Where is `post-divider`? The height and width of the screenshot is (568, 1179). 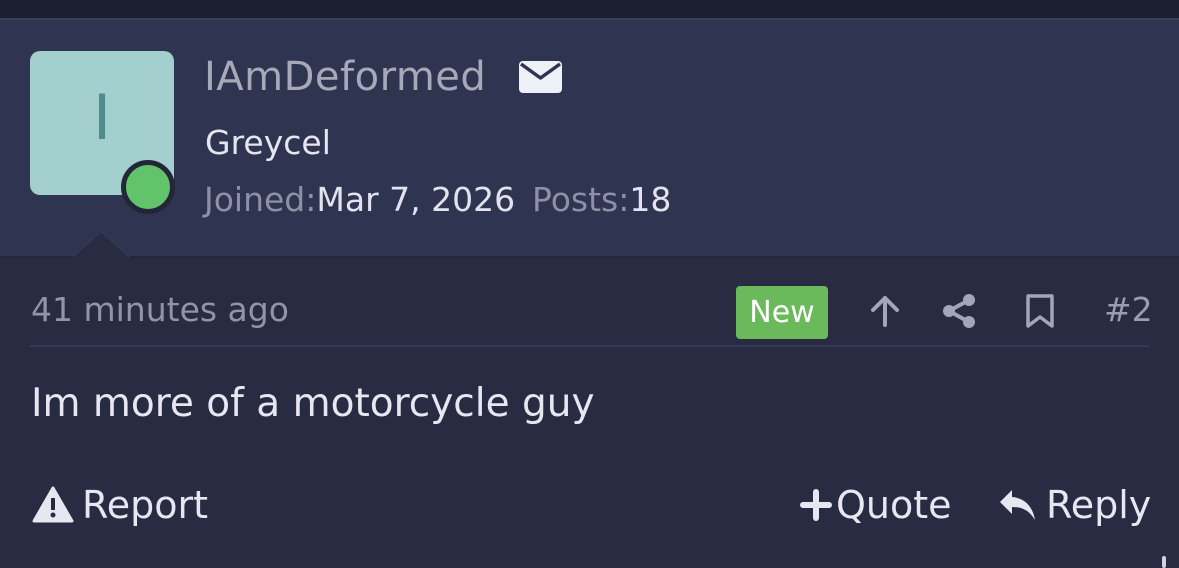
post-divider is located at coordinates (589, 346).